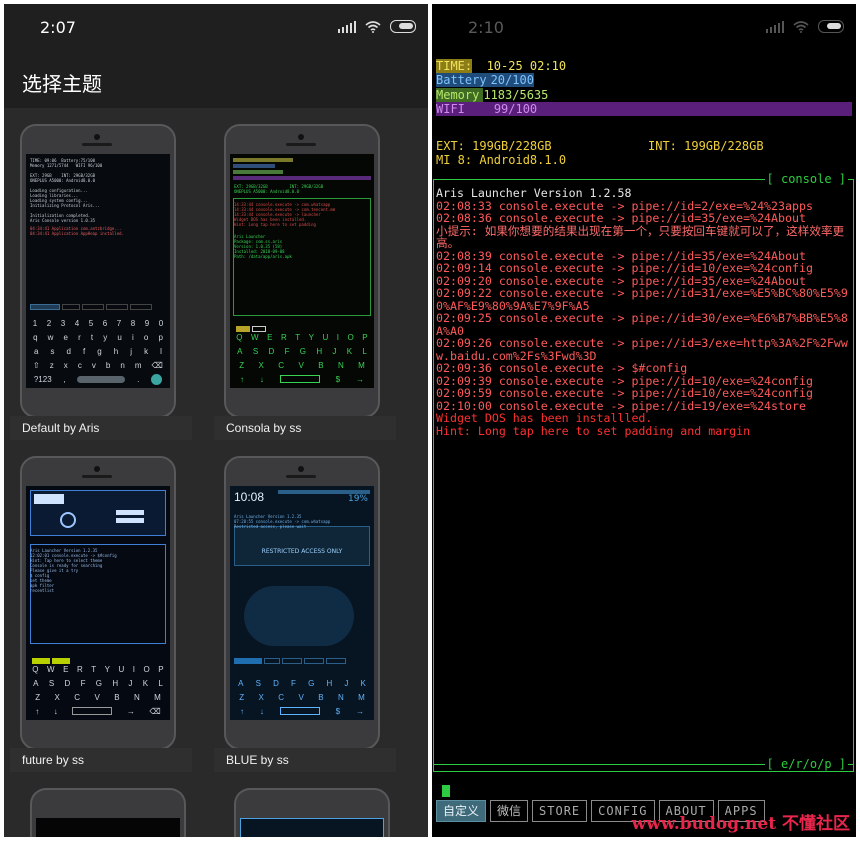 The image size is (860, 841). What do you see at coordinates (644, 109) in the screenshot?
I see `wifi-row: WIFI 99/100` at bounding box center [644, 109].